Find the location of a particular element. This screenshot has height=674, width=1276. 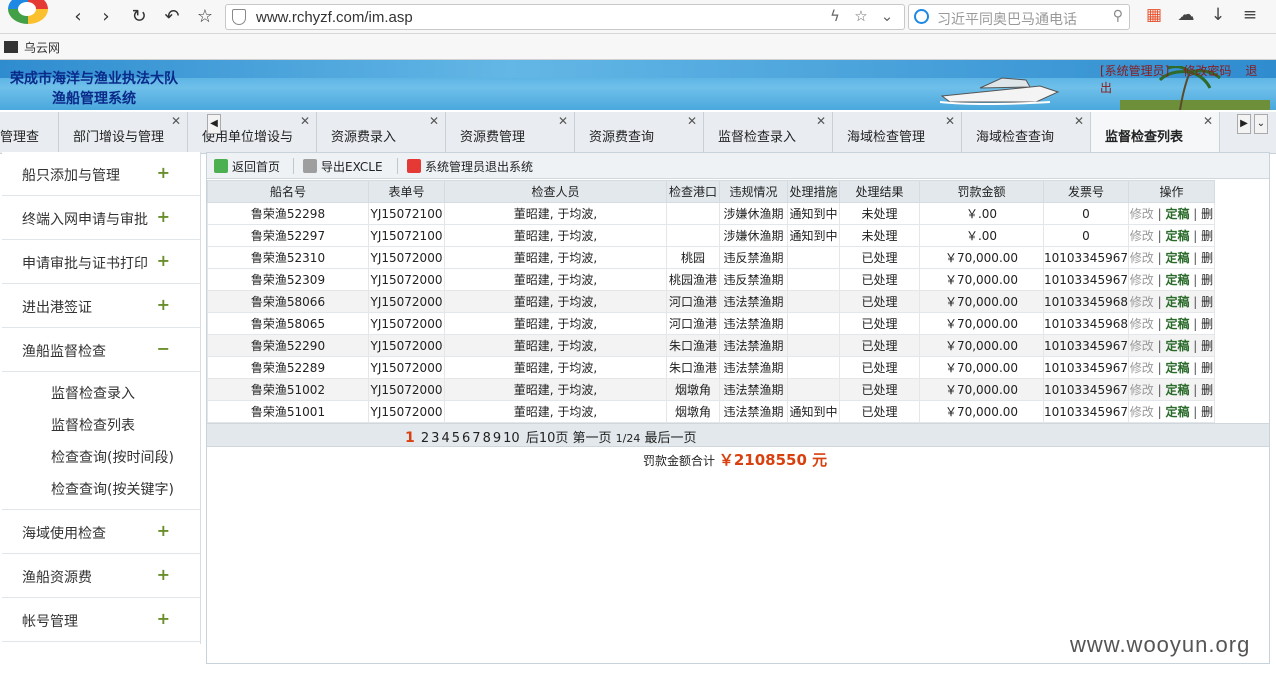

tab-item: 资源费查询 ✕ is located at coordinates (639, 132).